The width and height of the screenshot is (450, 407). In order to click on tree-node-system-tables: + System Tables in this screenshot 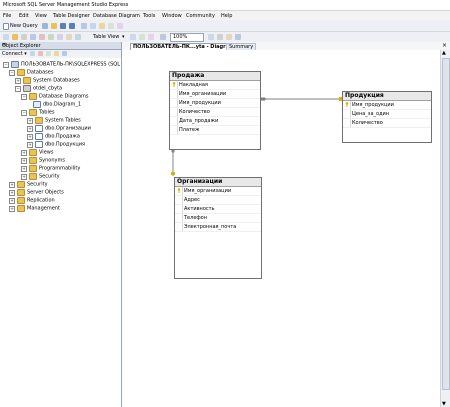, I will do `click(54, 120)`.